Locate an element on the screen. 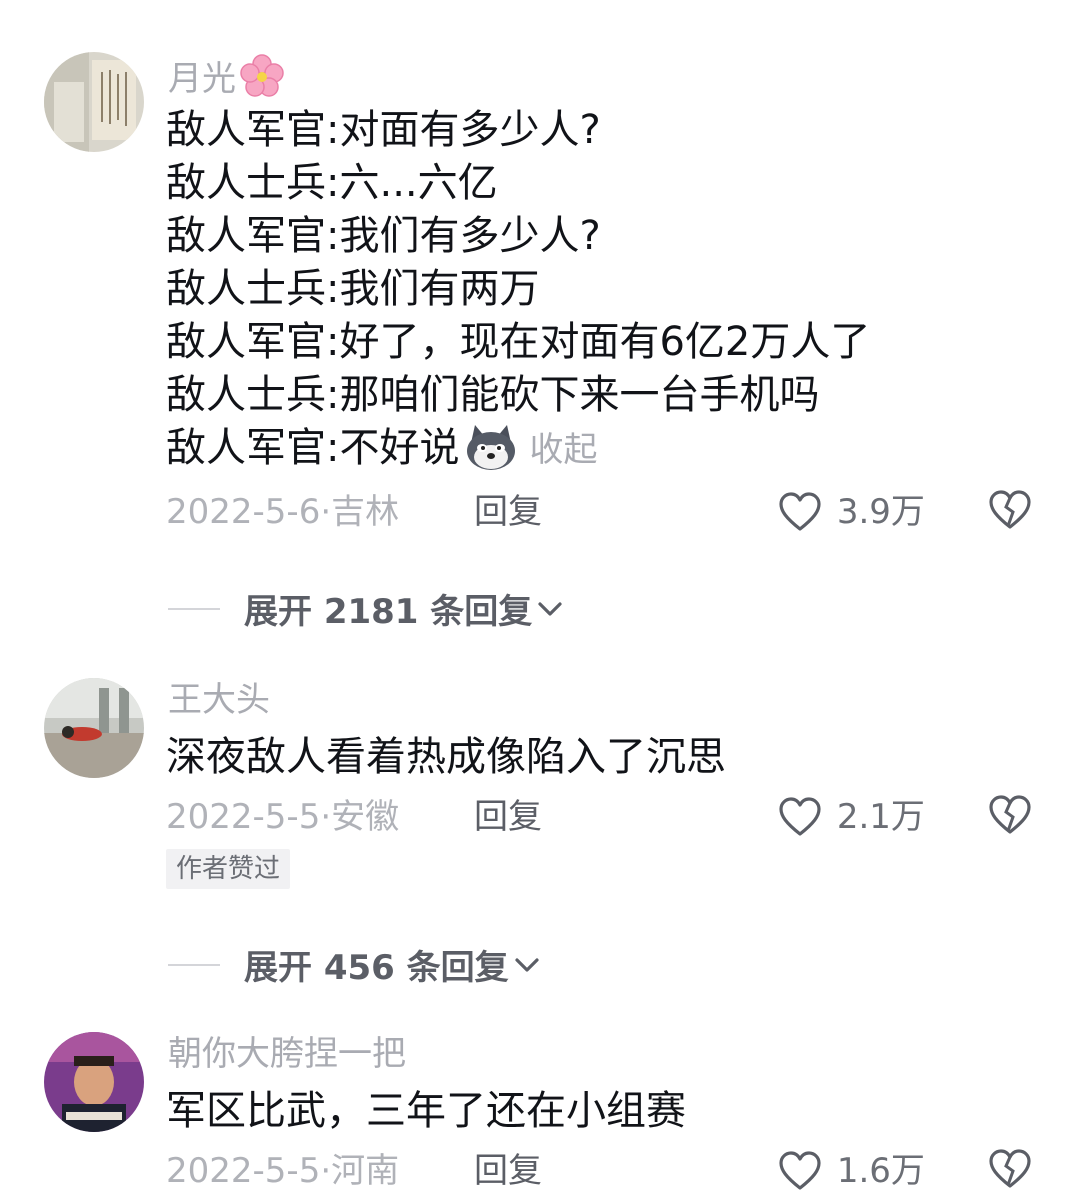 The height and width of the screenshot is (1200, 1080). username: 月光 is located at coordinates (226, 80).